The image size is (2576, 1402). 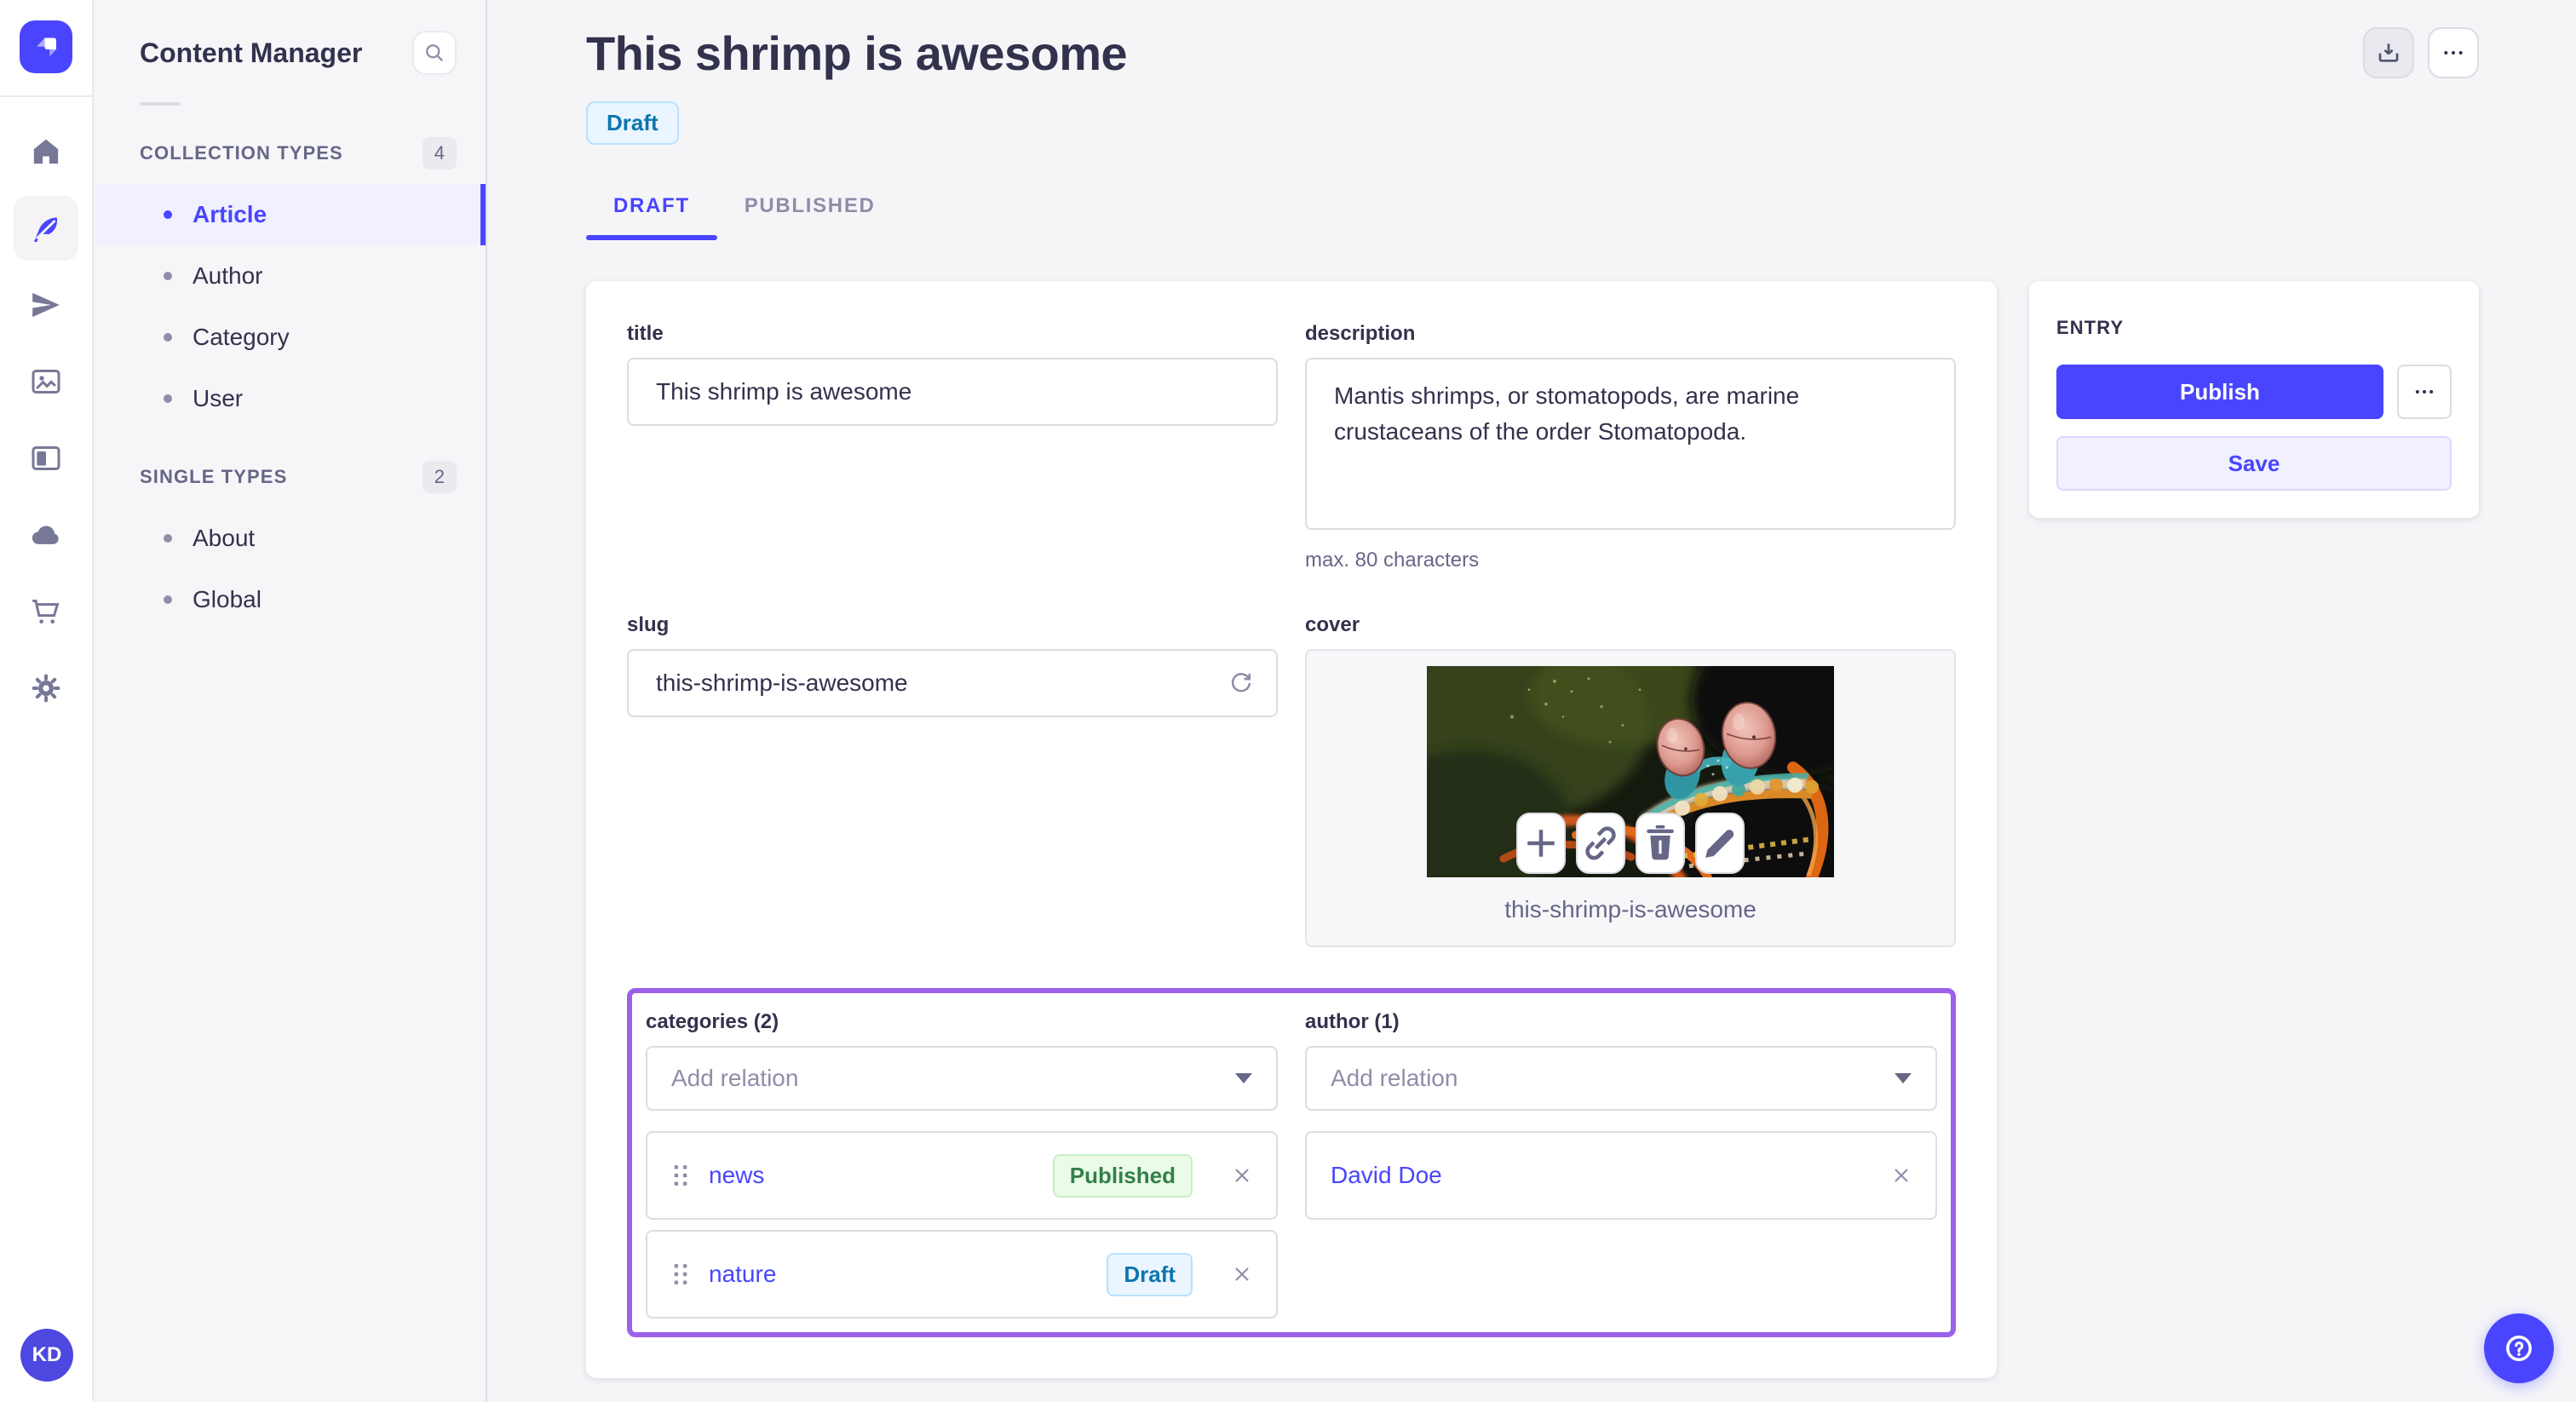 I want to click on cover-actions, so click(x=1631, y=843).